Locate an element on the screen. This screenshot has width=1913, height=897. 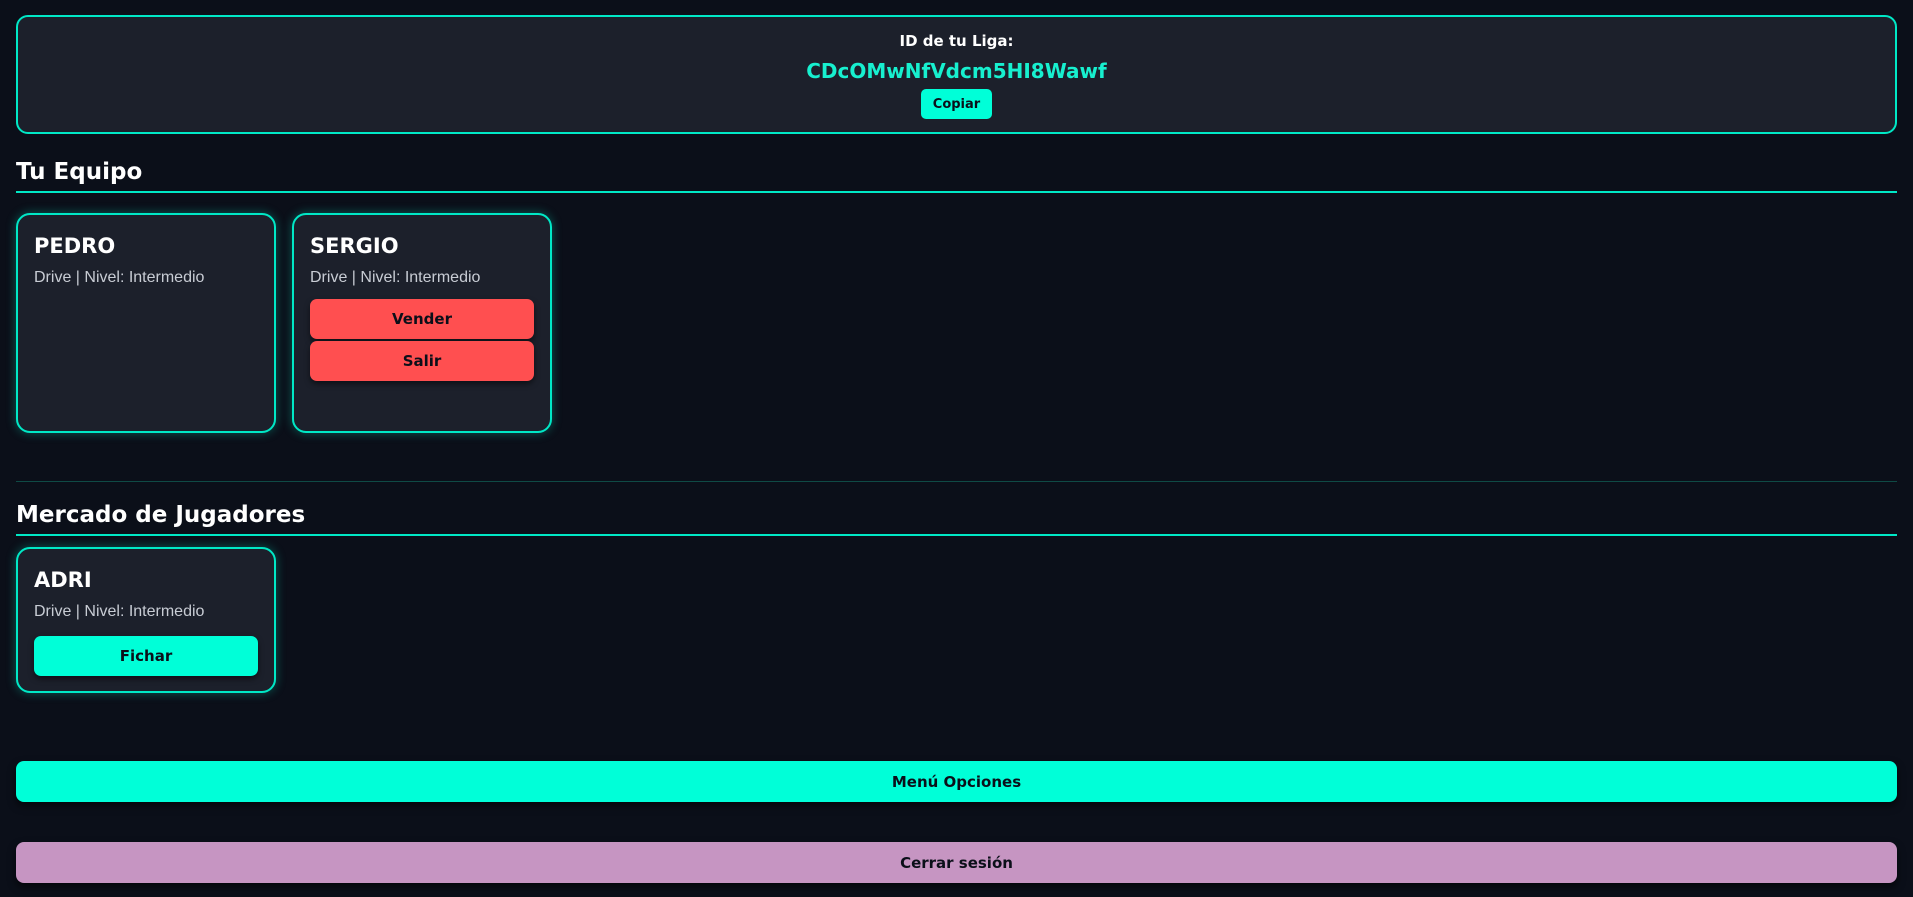
player-name: PEDRO is located at coordinates (75, 246).